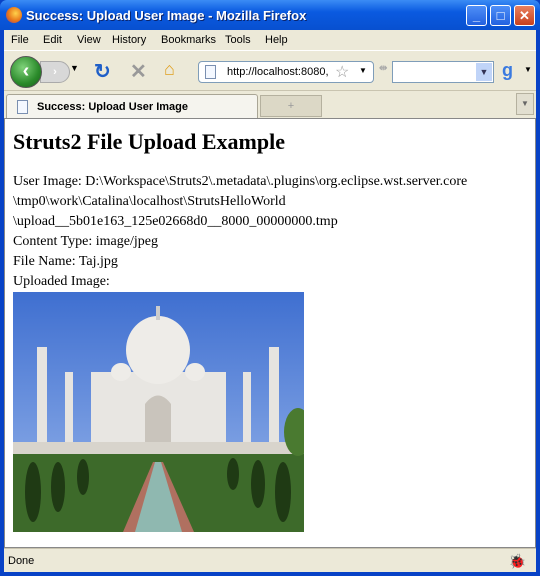 Image resolution: width=540 pixels, height=576 pixels. I want to click on home-icon: ⌂, so click(169, 69).